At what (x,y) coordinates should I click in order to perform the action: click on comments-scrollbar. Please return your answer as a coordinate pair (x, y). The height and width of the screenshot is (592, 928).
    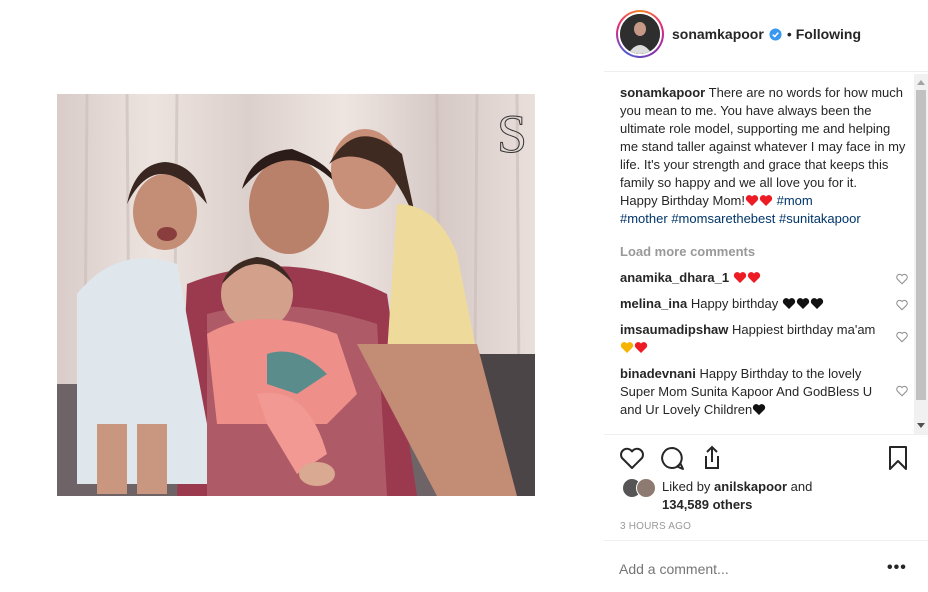
    Looking at the image, I should click on (921, 254).